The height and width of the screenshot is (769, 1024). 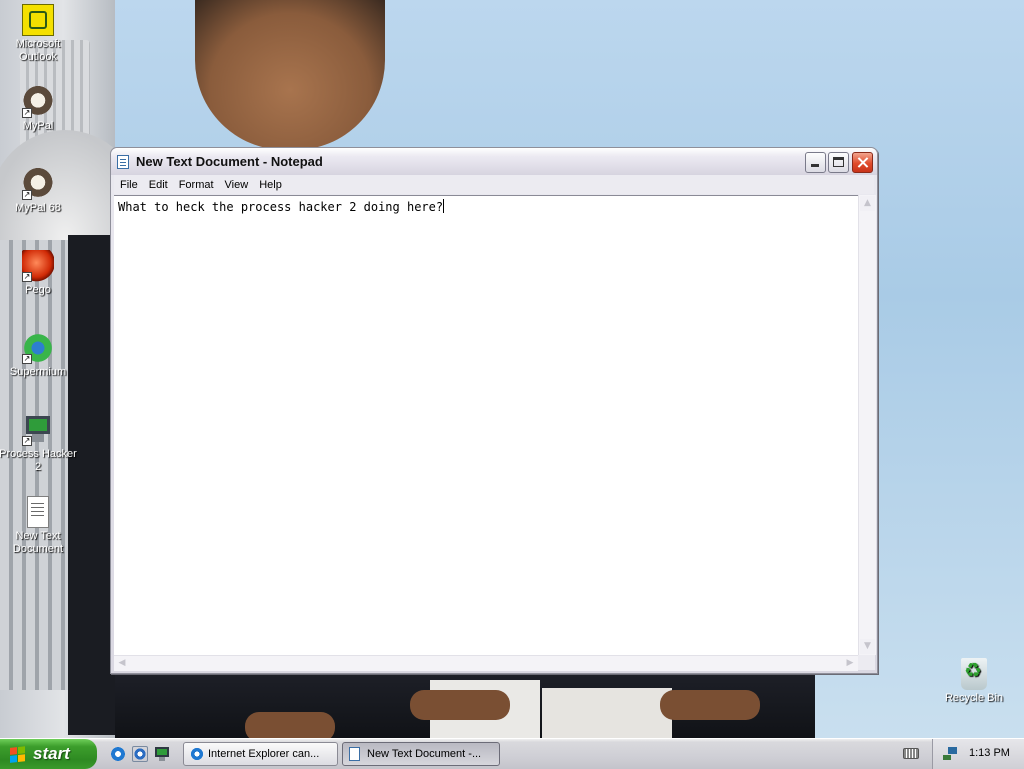 I want to click on scroll-up-arrow-icon: ▲, so click(x=867, y=203).